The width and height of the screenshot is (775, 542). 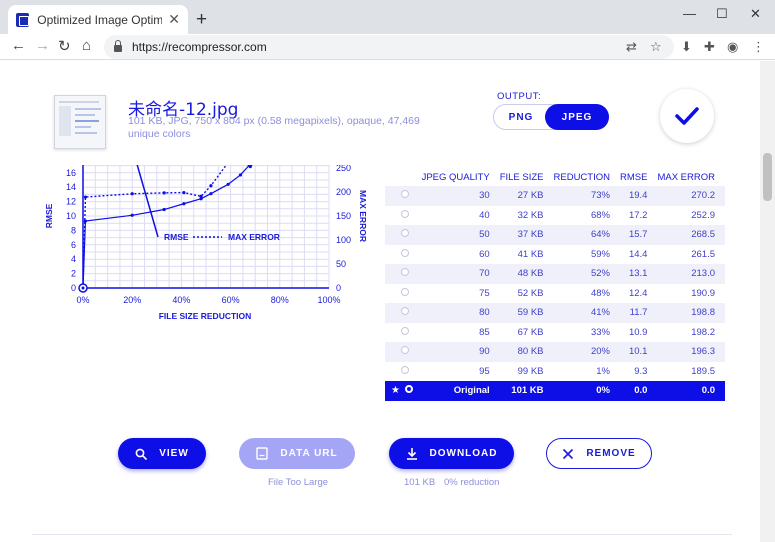 What do you see at coordinates (166, 227) in the screenshot?
I see `rmse-series-line` at bounding box center [166, 227].